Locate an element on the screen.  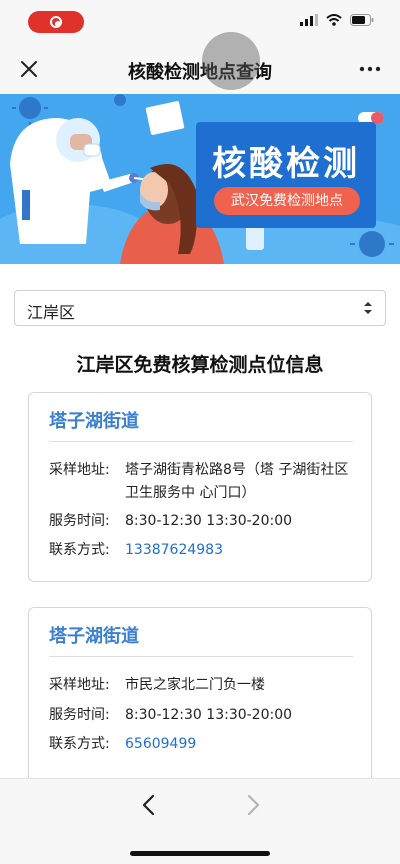
district-select-value: 江岸区 is located at coordinates (51, 312).